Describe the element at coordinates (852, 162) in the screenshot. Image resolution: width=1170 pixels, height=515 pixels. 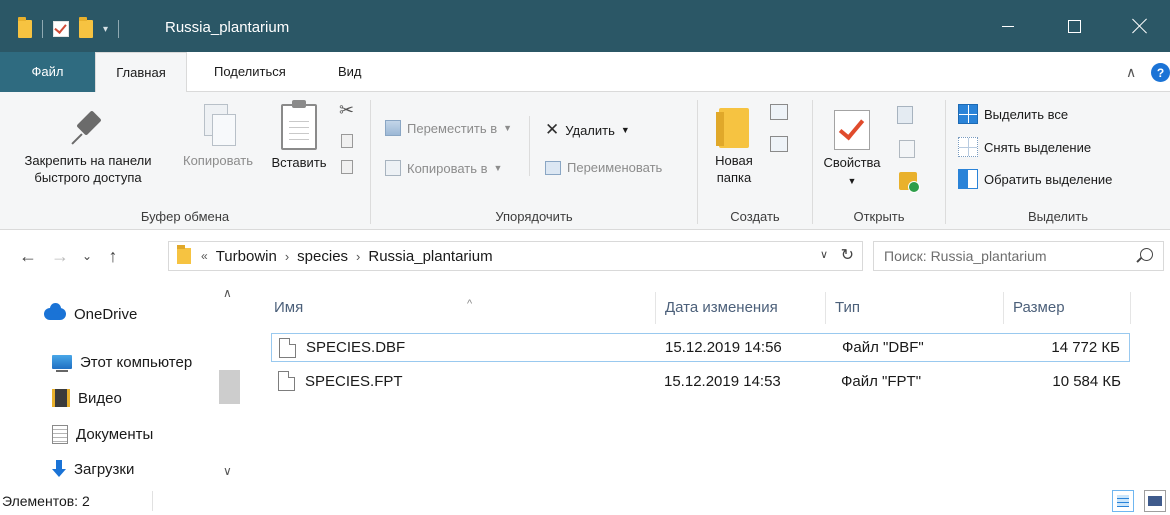
I see `properties-label: Свойства` at that location.